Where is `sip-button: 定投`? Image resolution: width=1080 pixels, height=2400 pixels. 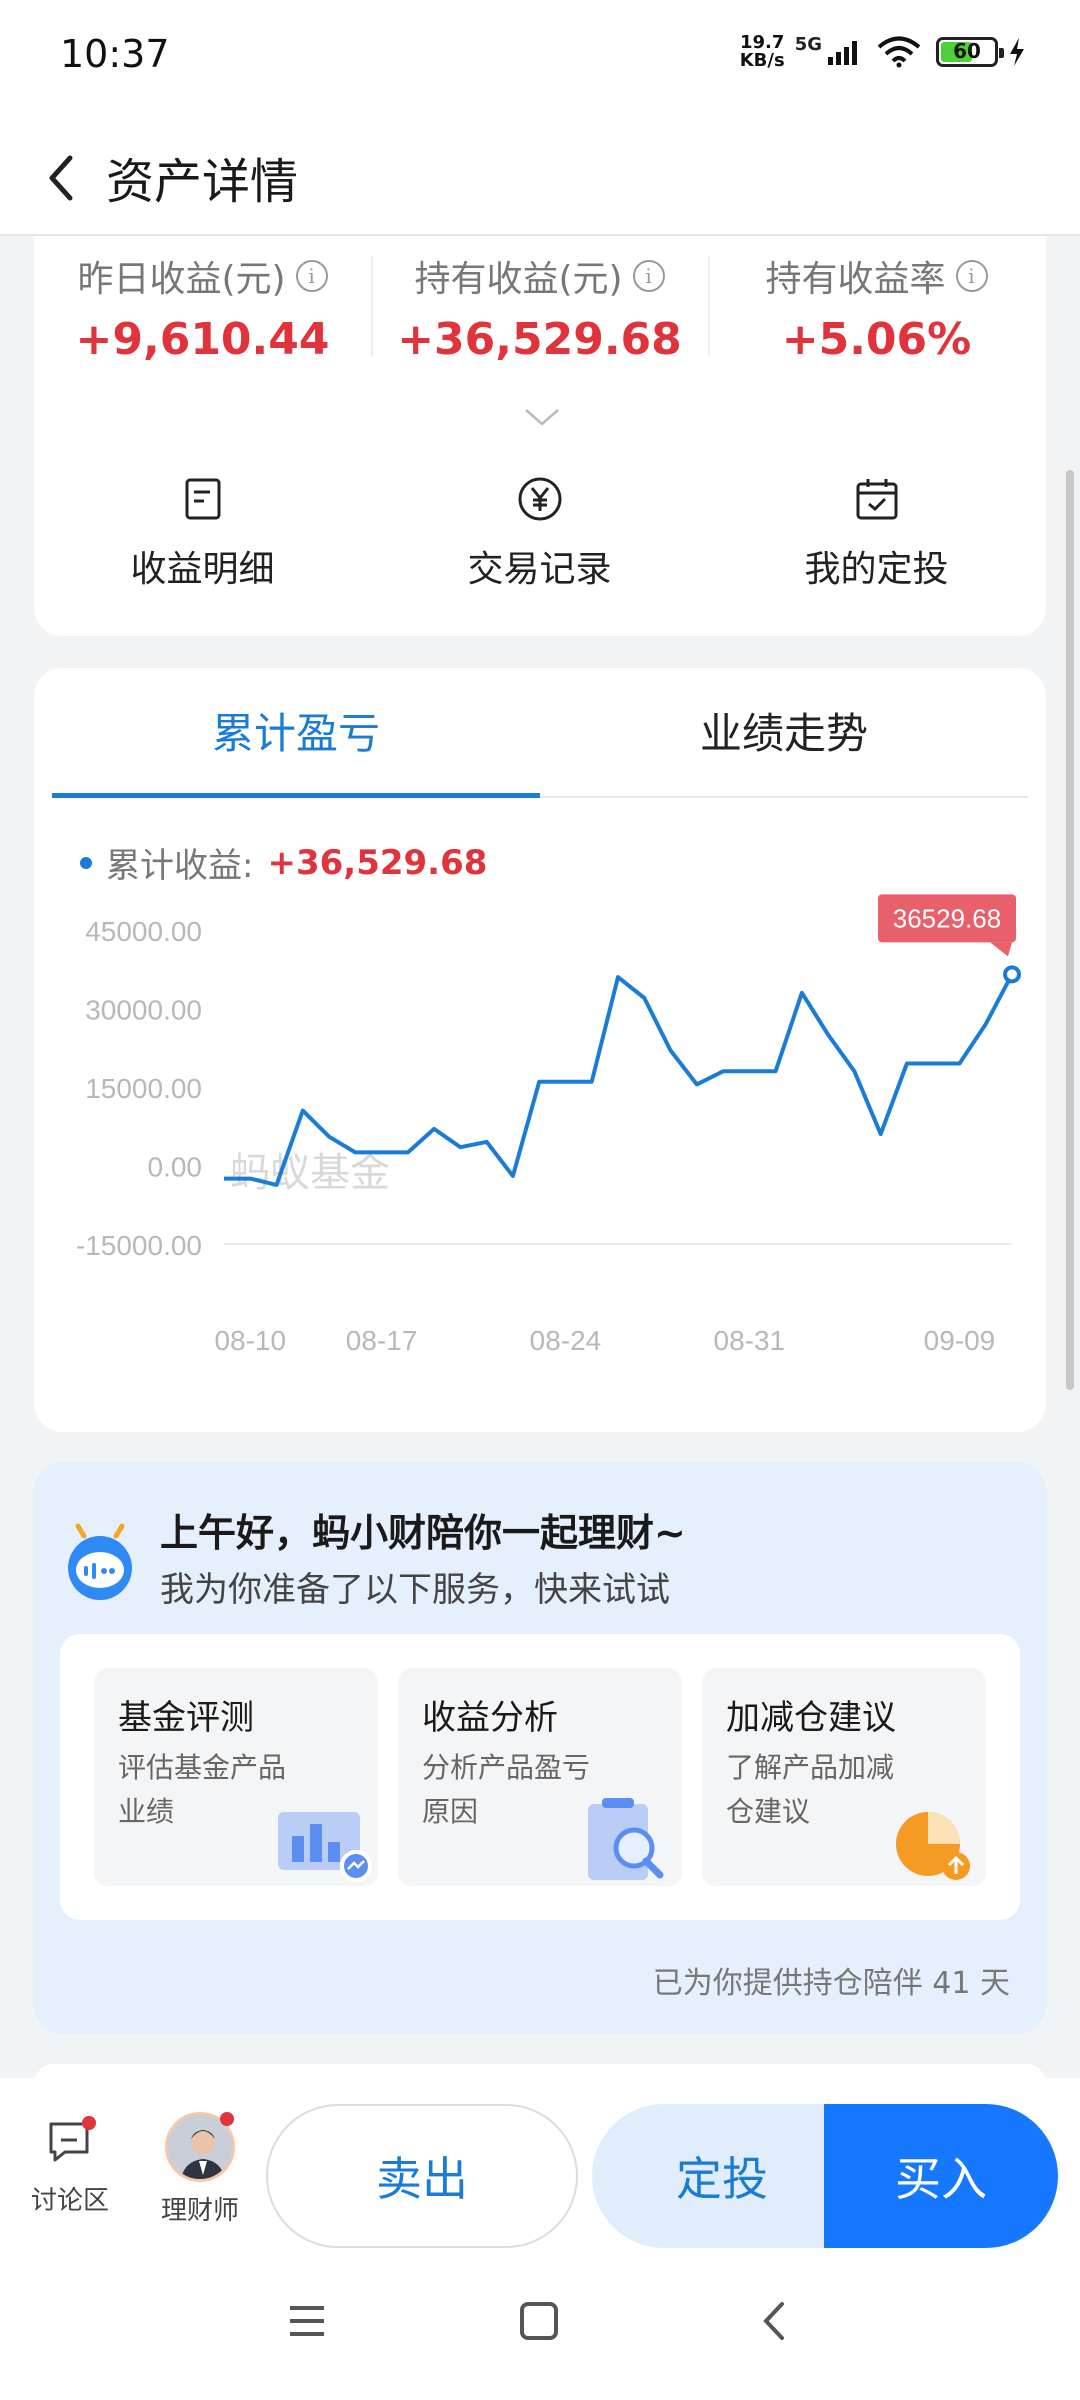 sip-button: 定投 is located at coordinates (722, 2176).